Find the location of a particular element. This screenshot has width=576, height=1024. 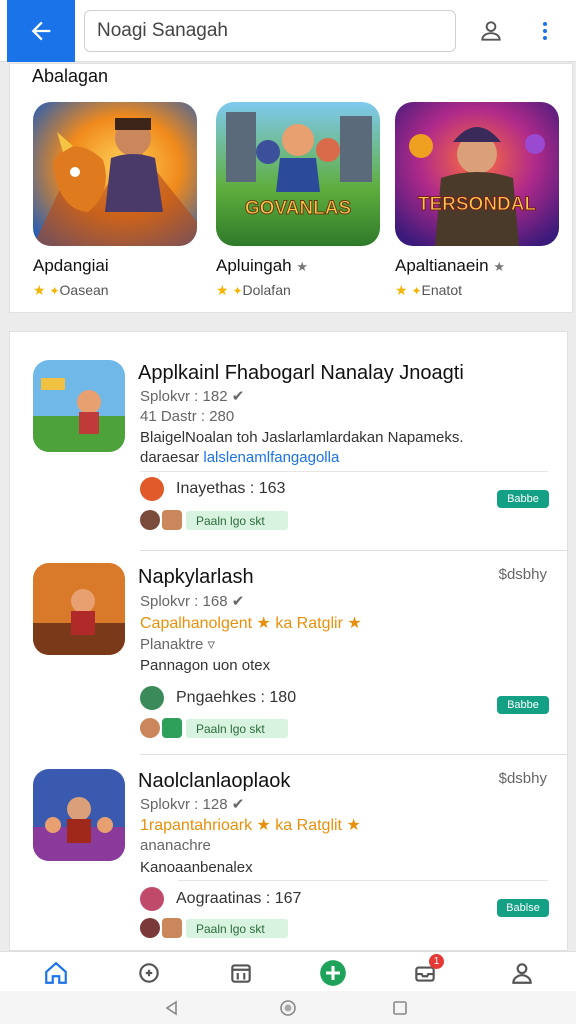

featured-card: TERSONDAL Apaltianaein ★ ★ ✦Enatot is located at coordinates (477, 200).